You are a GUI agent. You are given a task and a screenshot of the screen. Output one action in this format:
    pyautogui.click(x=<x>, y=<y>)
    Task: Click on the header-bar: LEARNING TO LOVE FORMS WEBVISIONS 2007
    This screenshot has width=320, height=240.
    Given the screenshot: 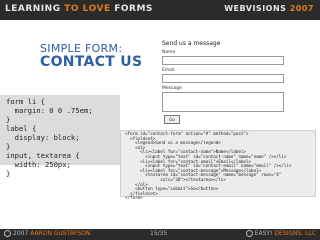 What is the action you would take?
    pyautogui.click(x=160, y=10)
    